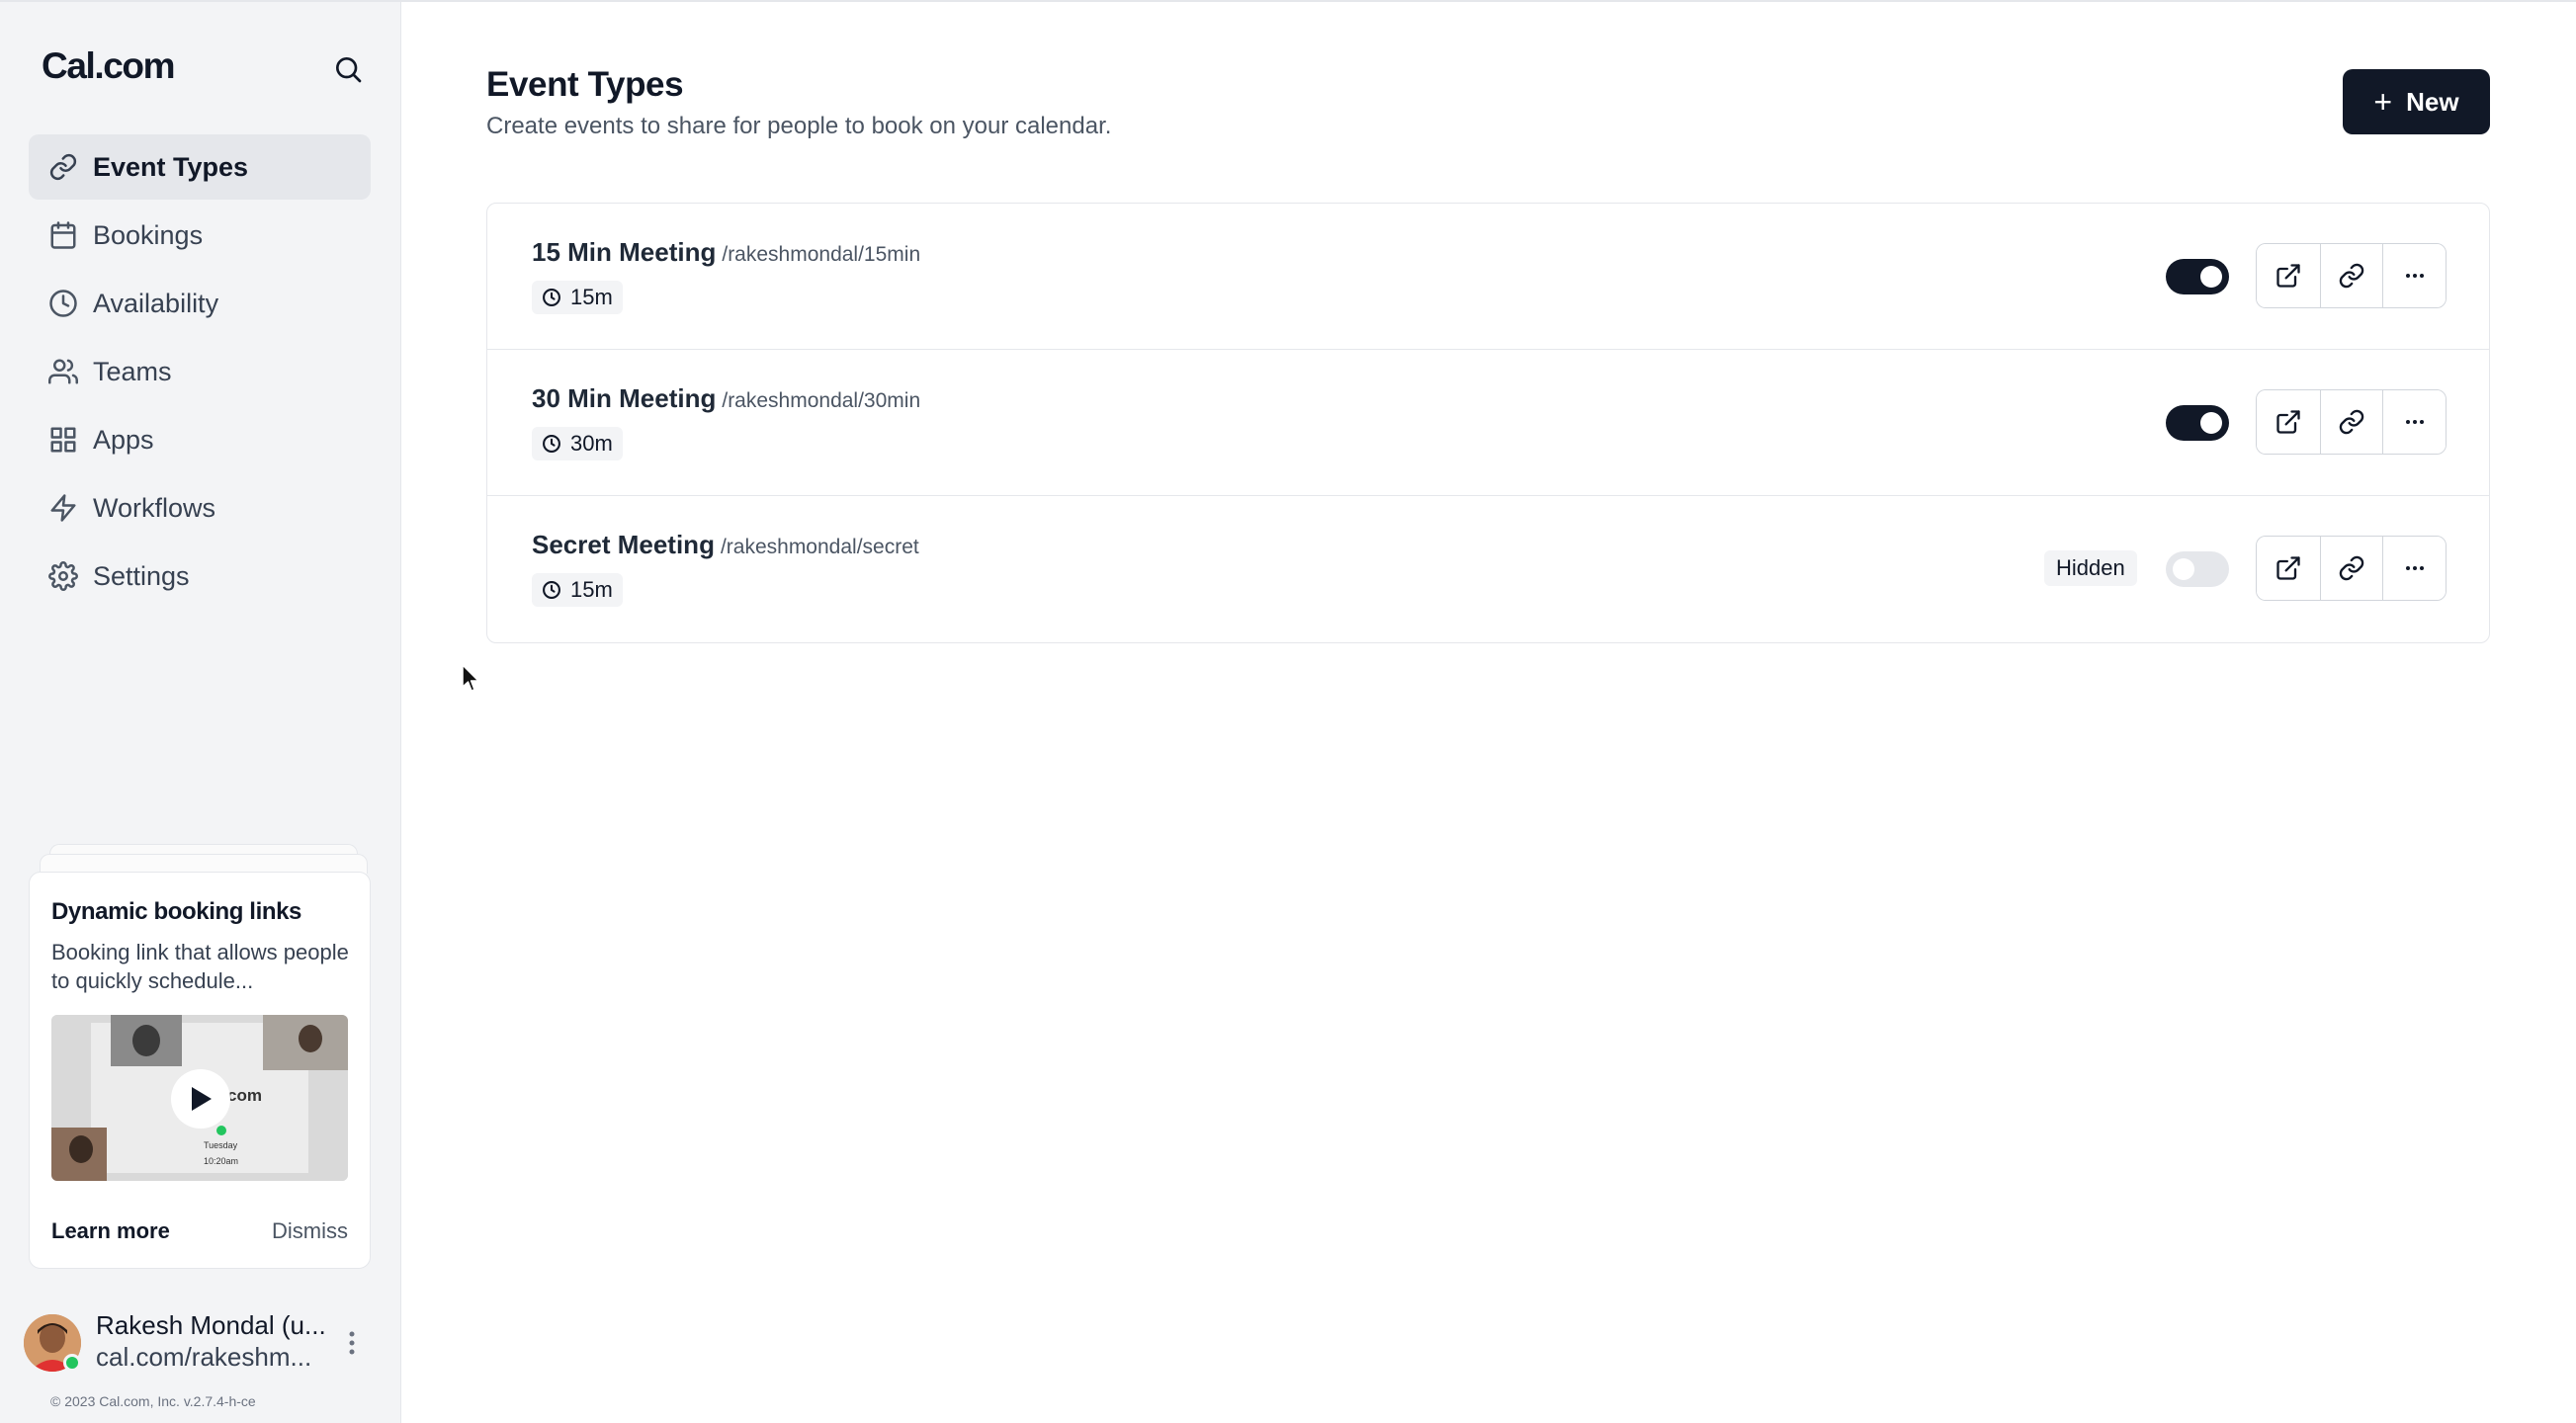 This screenshot has width=2576, height=1423. I want to click on online-status-indicator, so click(72, 1363).